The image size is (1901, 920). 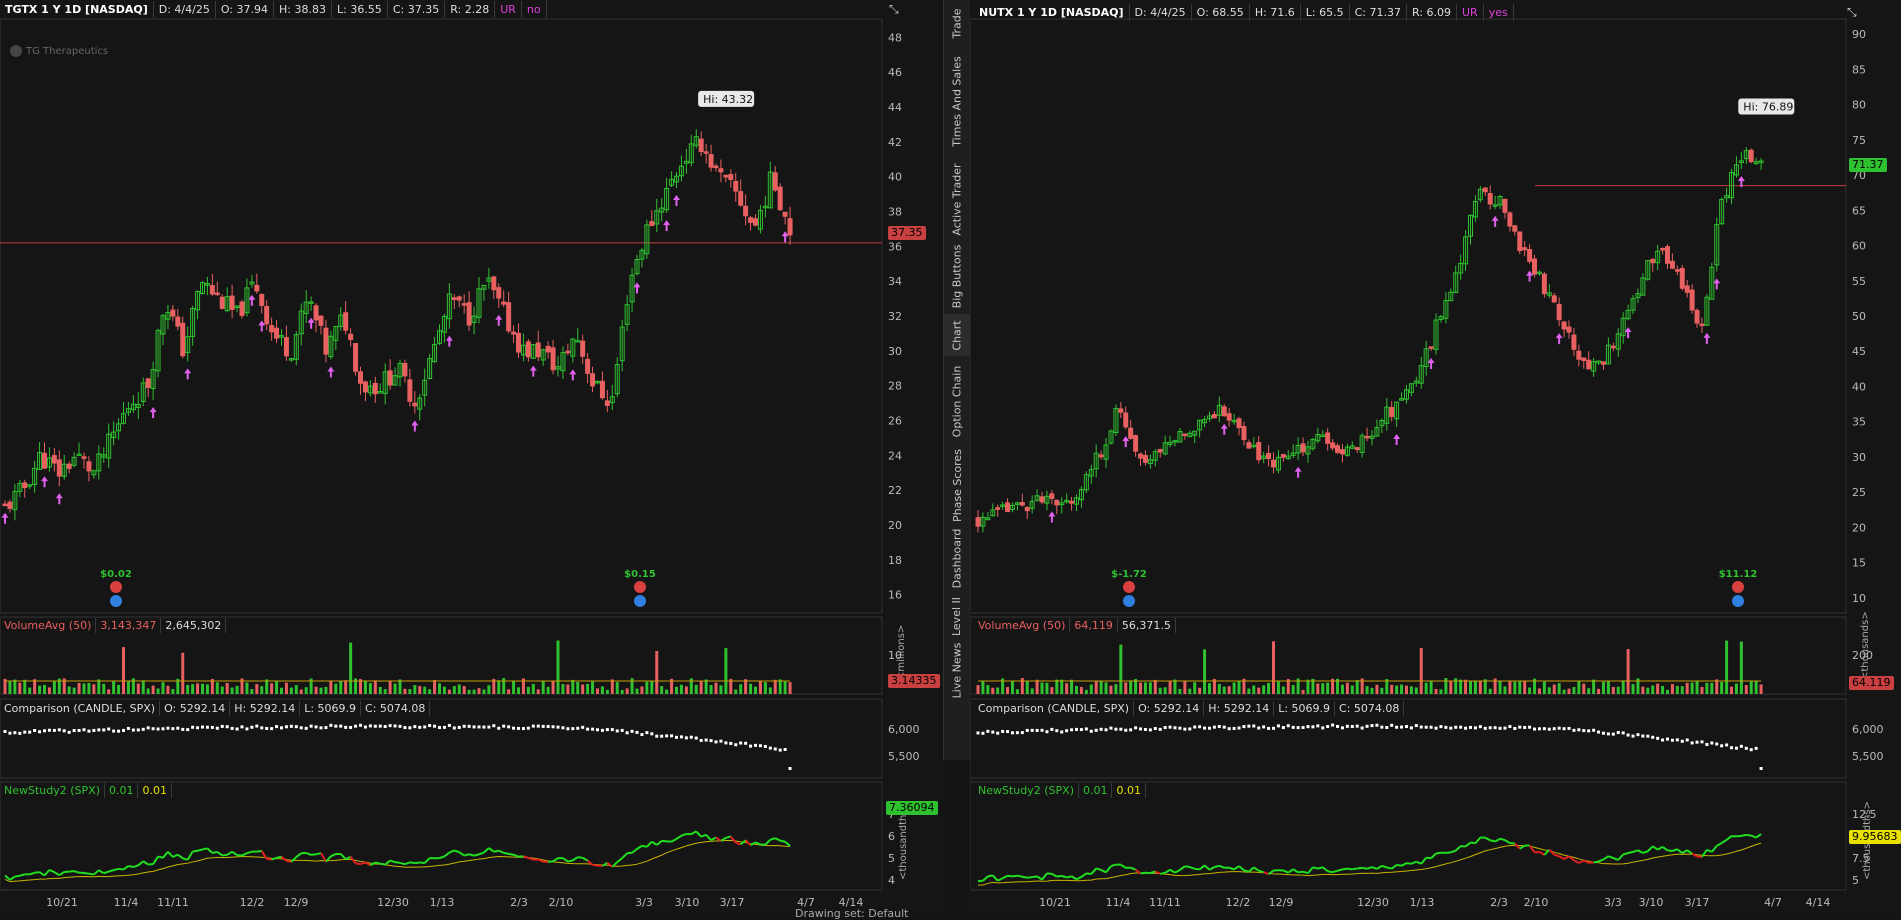 What do you see at coordinates (52, 790) in the screenshot?
I see `left-study-label: NewStudy2 (SPX)` at bounding box center [52, 790].